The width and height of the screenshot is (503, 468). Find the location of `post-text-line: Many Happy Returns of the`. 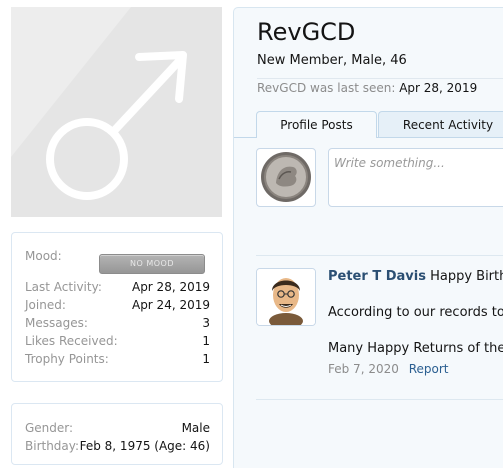

post-text-line: Many Happy Returns of the is located at coordinates (415, 348).